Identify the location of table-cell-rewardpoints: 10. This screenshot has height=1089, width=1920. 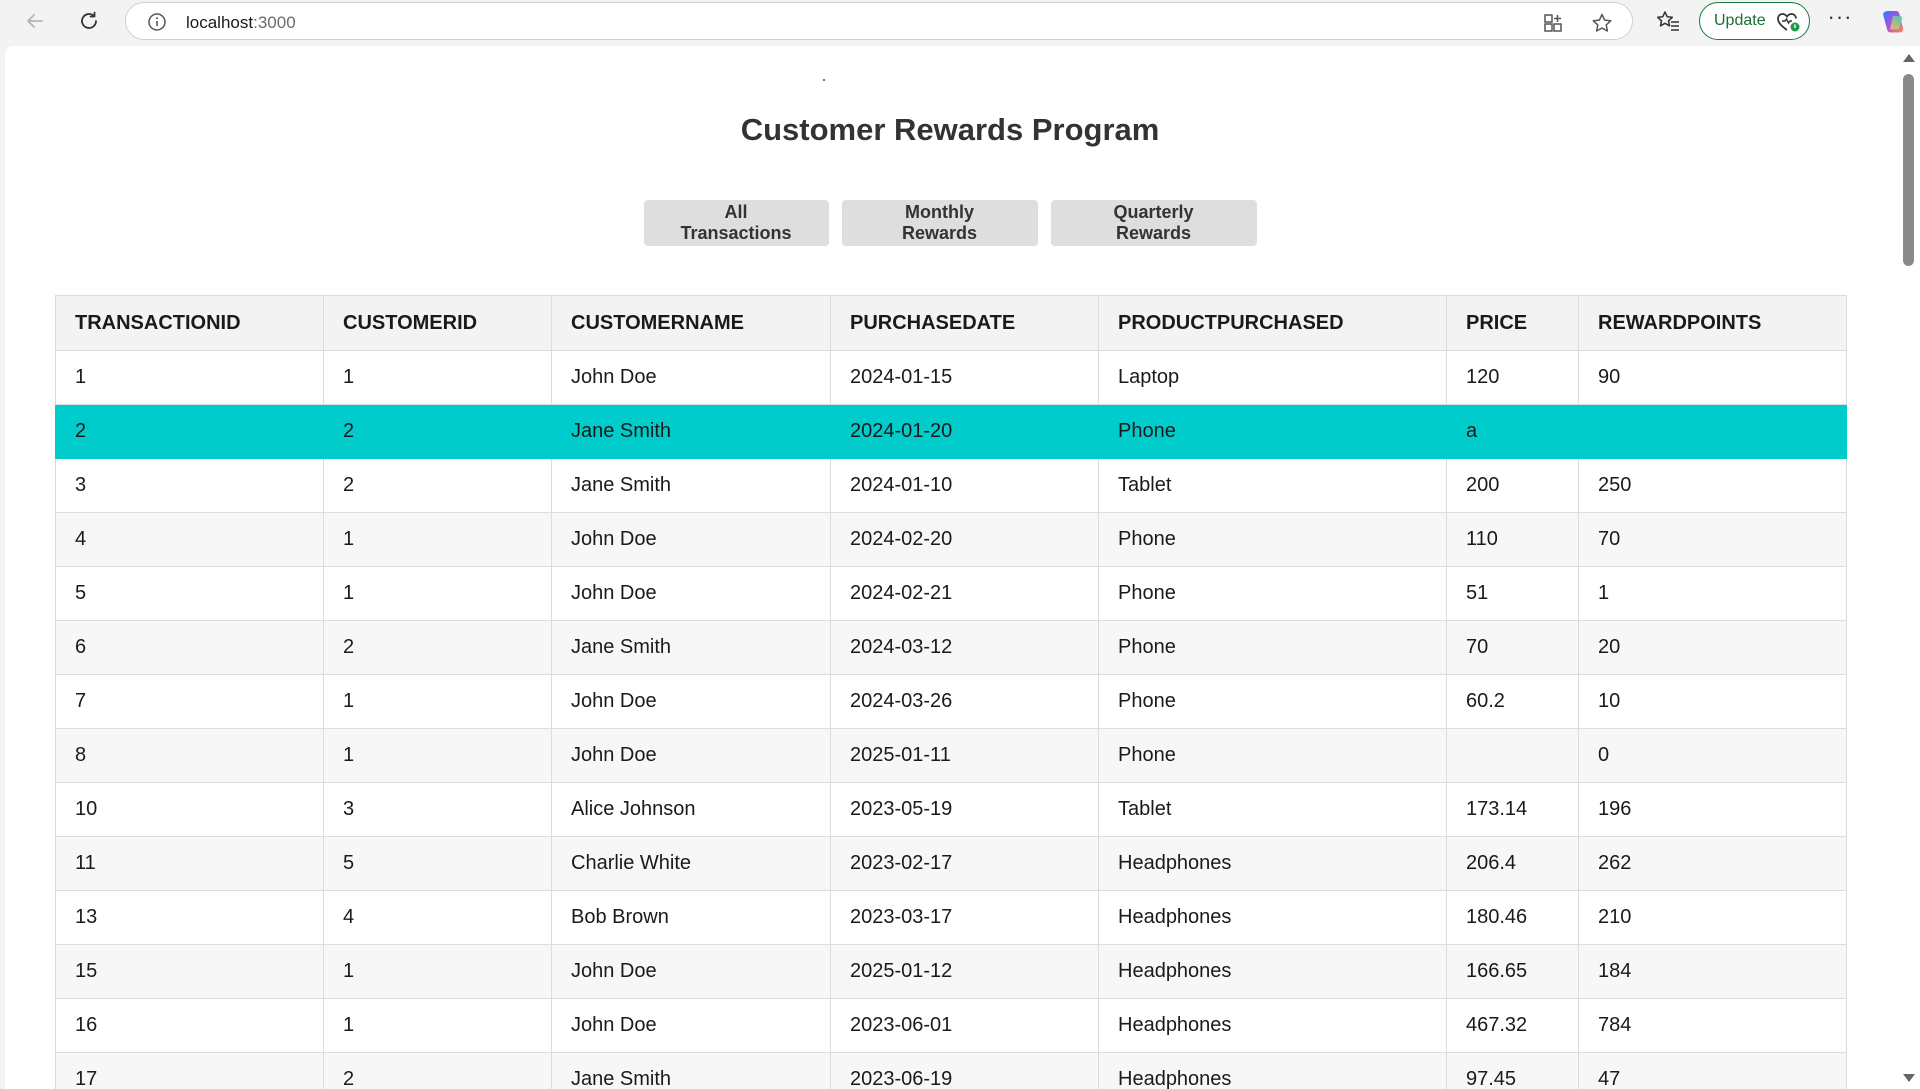
(1712, 701).